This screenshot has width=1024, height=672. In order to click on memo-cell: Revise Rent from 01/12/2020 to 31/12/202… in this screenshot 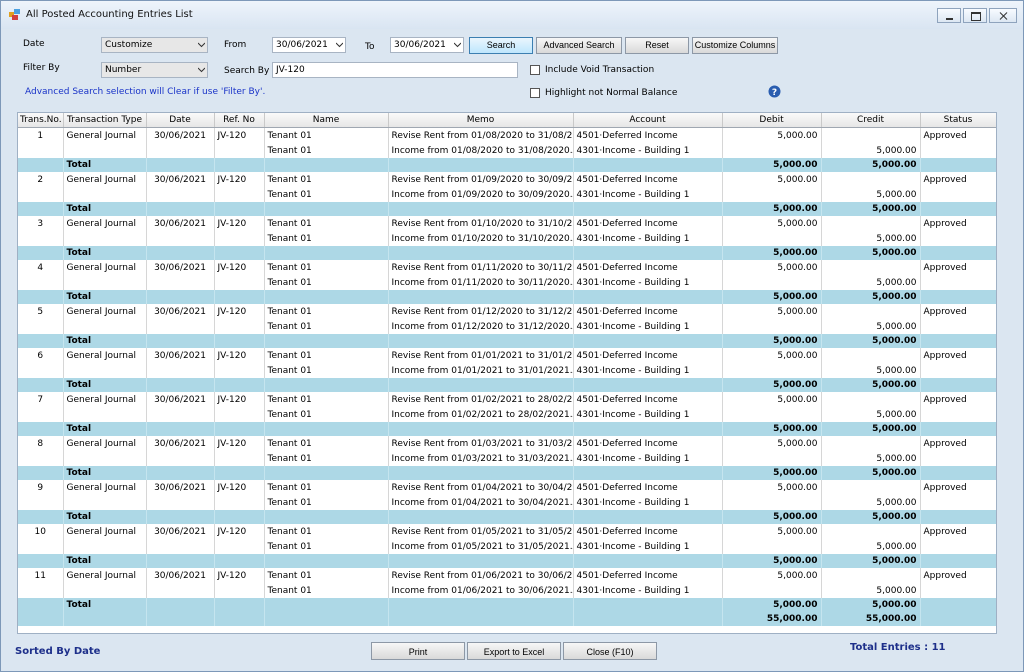, I will do `click(481, 311)`.